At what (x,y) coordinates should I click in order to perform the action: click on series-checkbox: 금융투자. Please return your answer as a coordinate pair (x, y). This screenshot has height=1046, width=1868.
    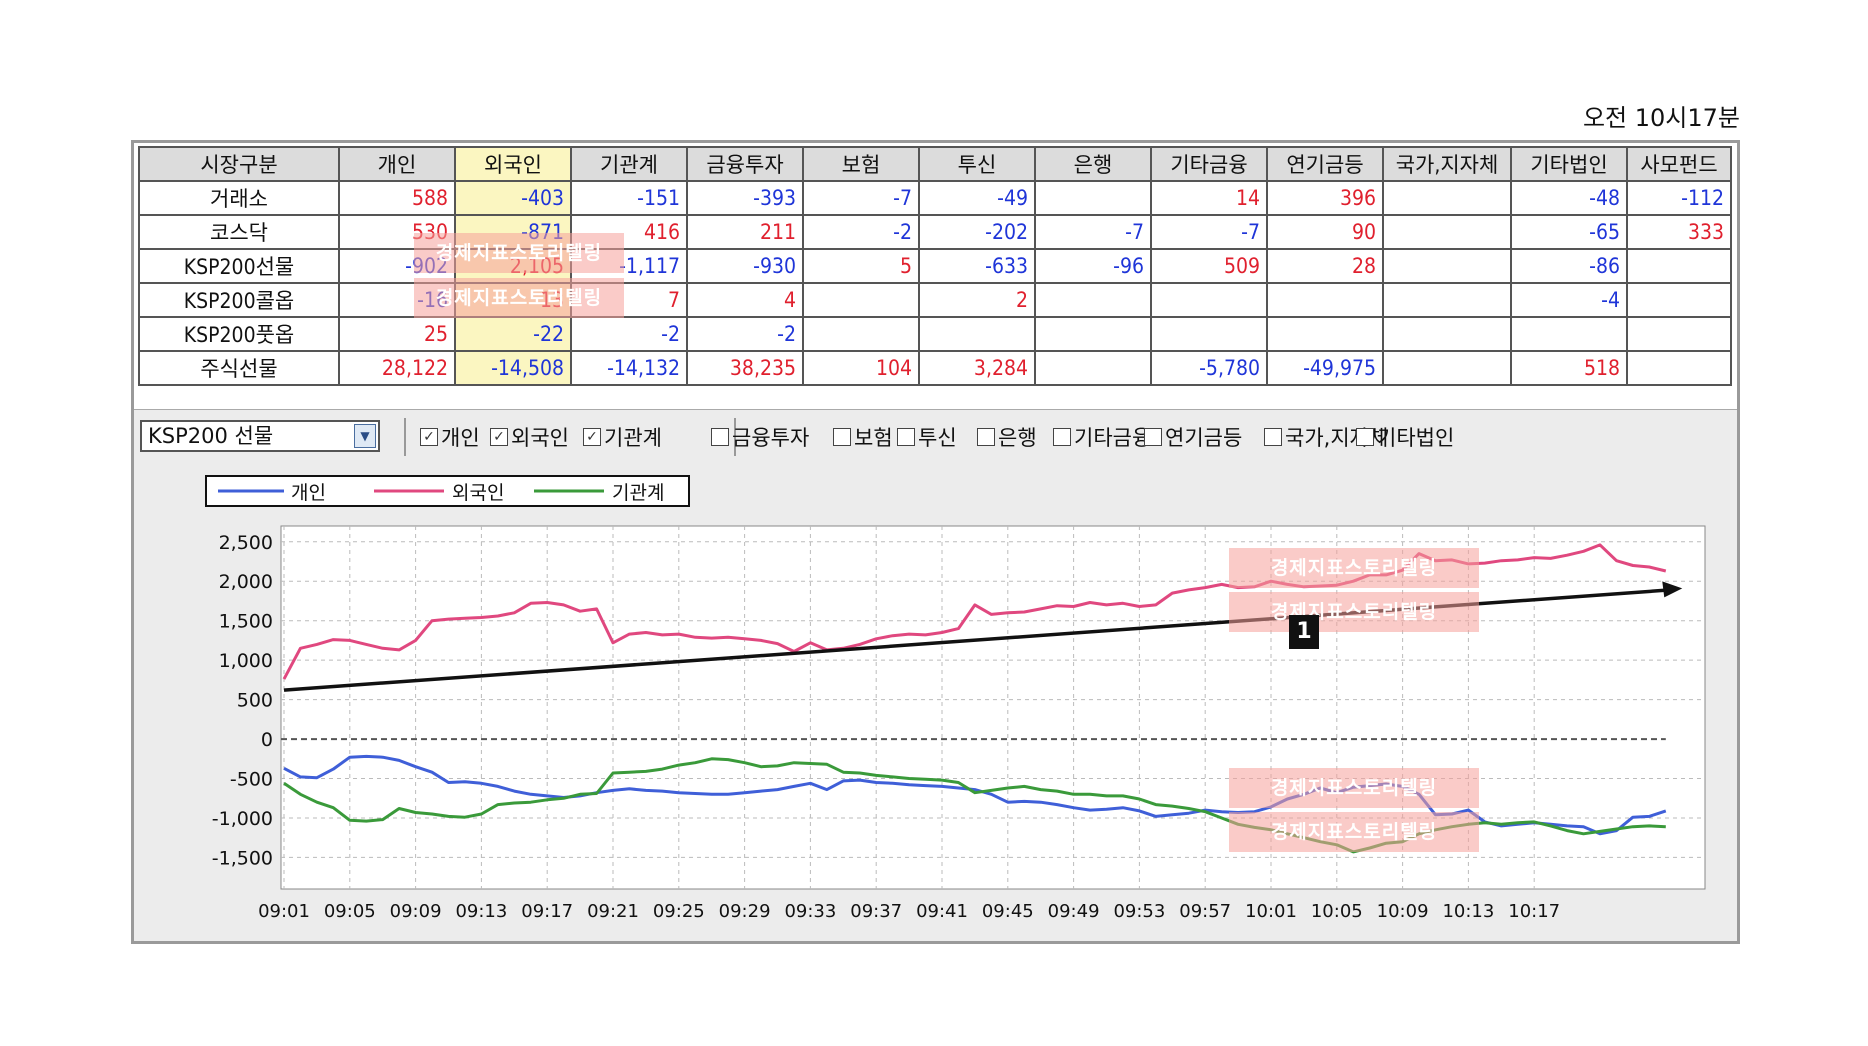
    Looking at the image, I should click on (760, 437).